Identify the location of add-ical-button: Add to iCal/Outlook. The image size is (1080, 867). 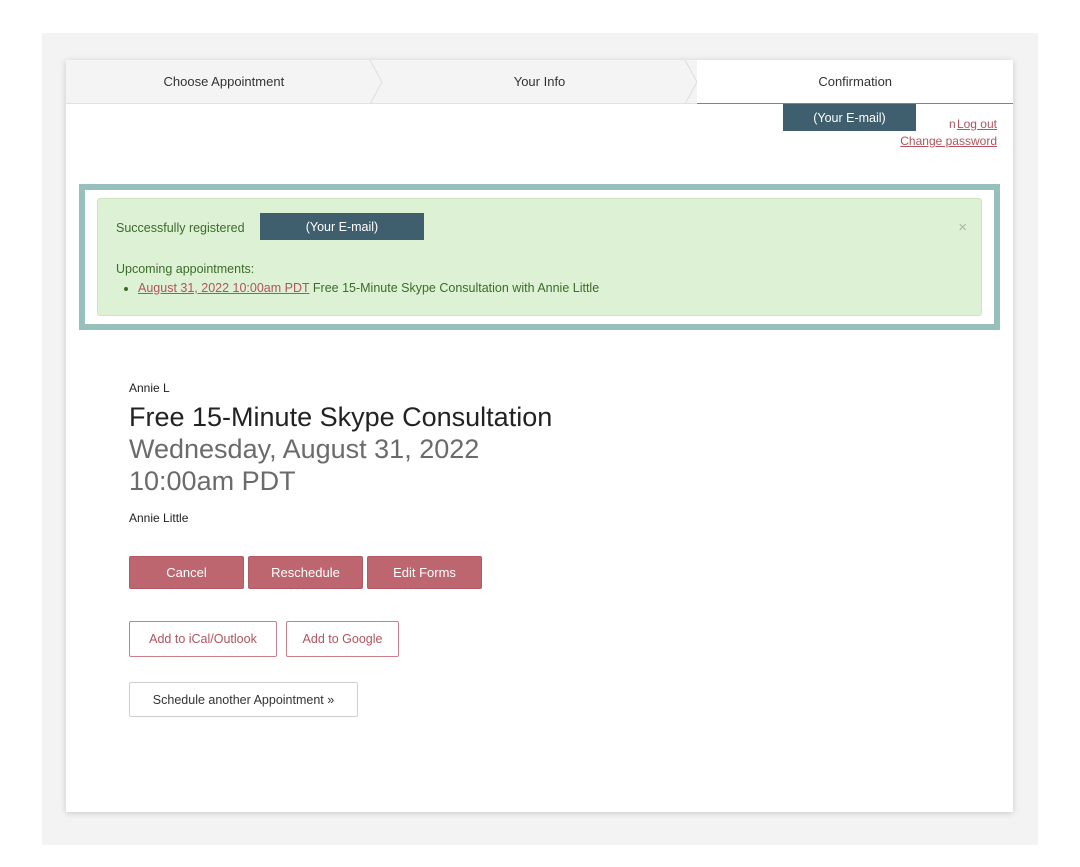
(203, 639).